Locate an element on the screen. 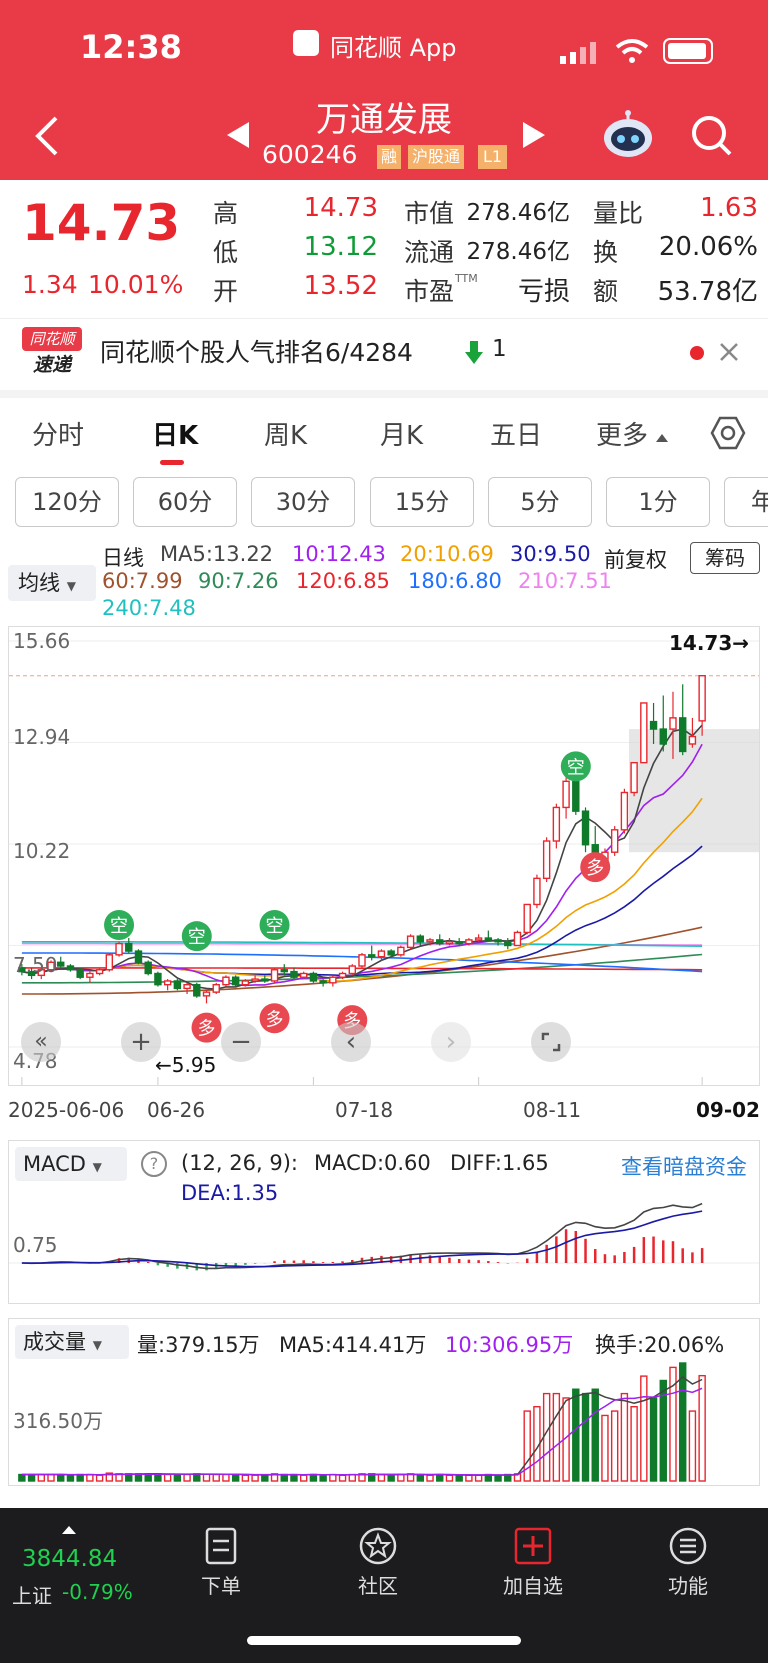 This screenshot has height=1663, width=768. nav-community: 社区 is located at coordinates (378, 1557).